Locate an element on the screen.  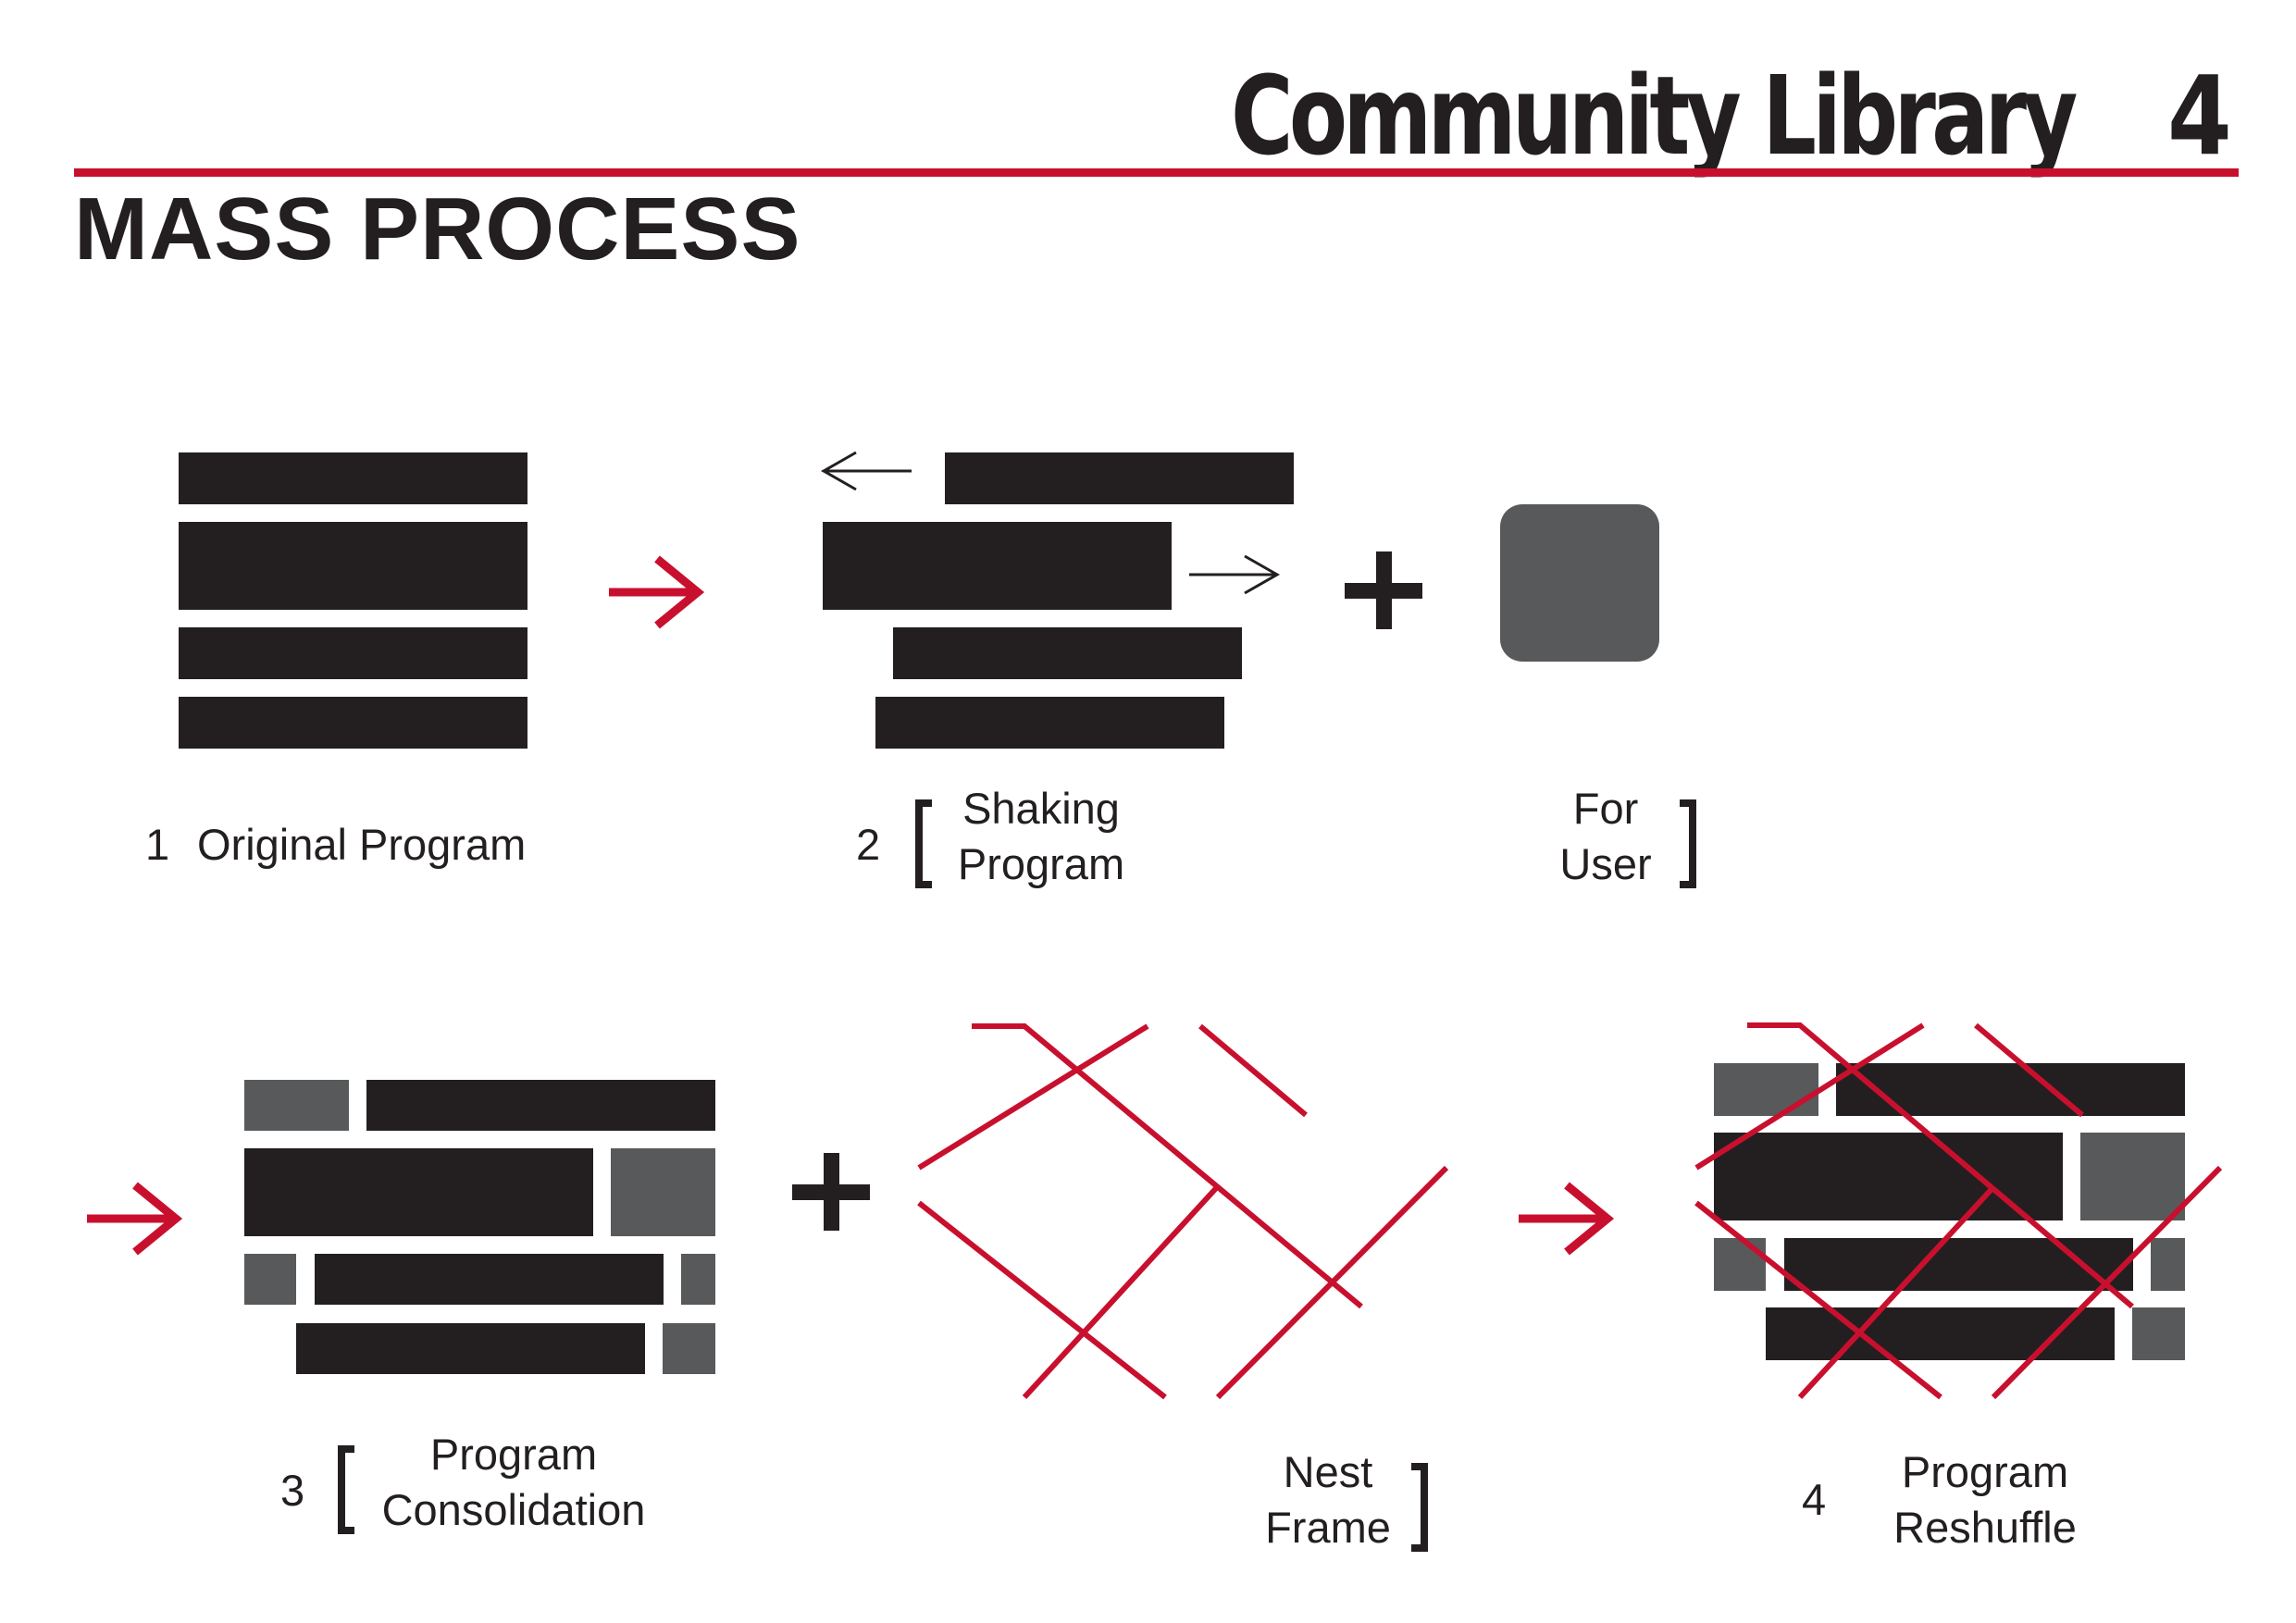
arrow-left-icon is located at coordinates (866, 471).